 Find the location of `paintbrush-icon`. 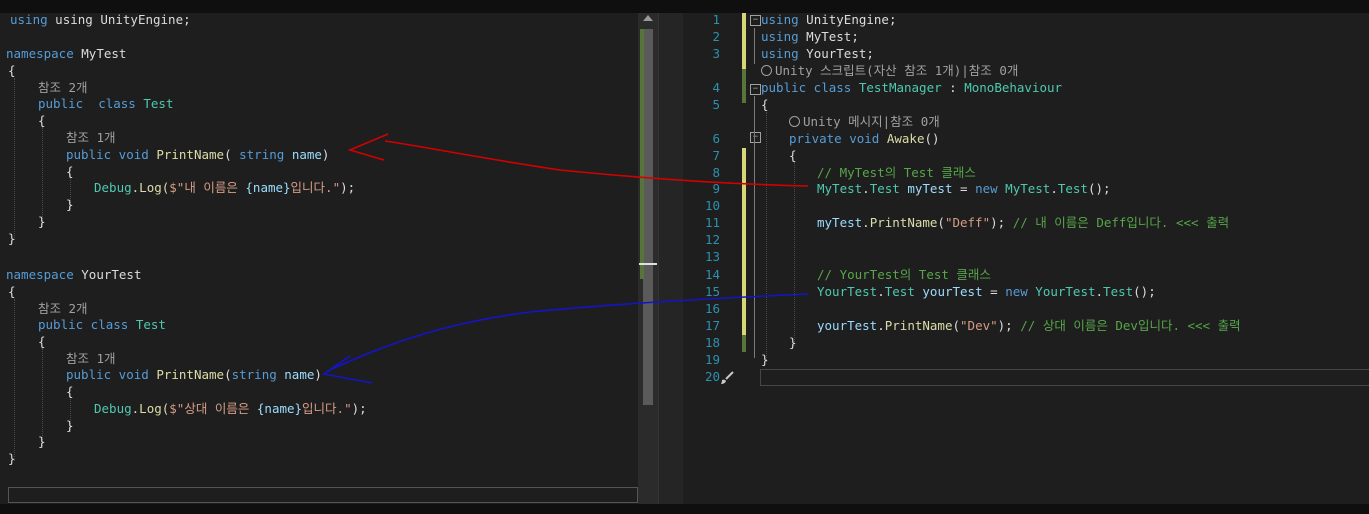

paintbrush-icon is located at coordinates (727, 378).